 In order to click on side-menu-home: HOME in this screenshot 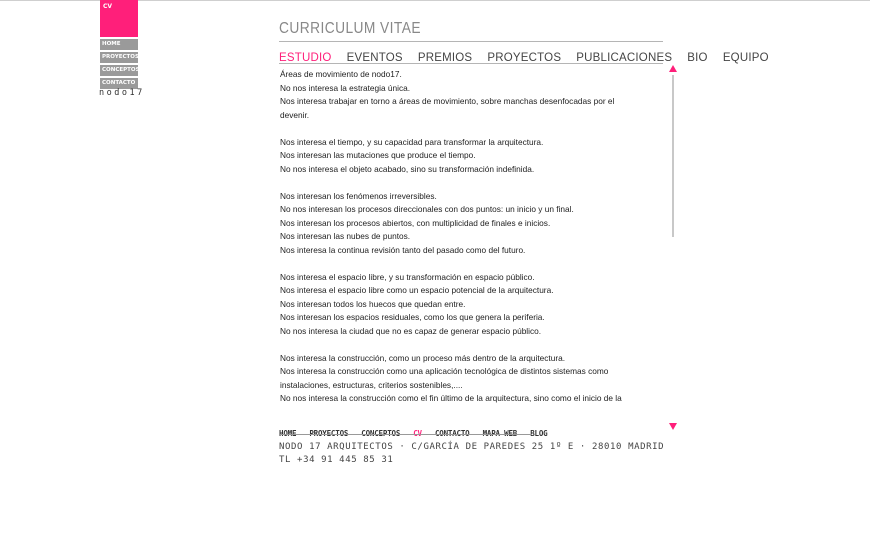, I will do `click(119, 44)`.